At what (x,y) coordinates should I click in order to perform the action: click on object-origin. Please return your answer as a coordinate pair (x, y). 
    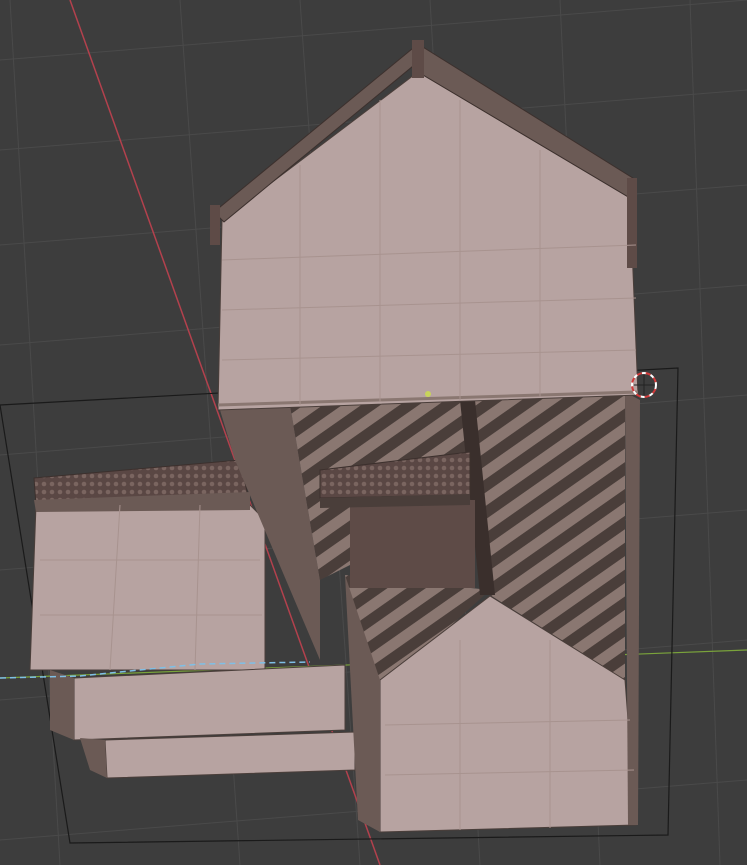
    Looking at the image, I should click on (428, 394).